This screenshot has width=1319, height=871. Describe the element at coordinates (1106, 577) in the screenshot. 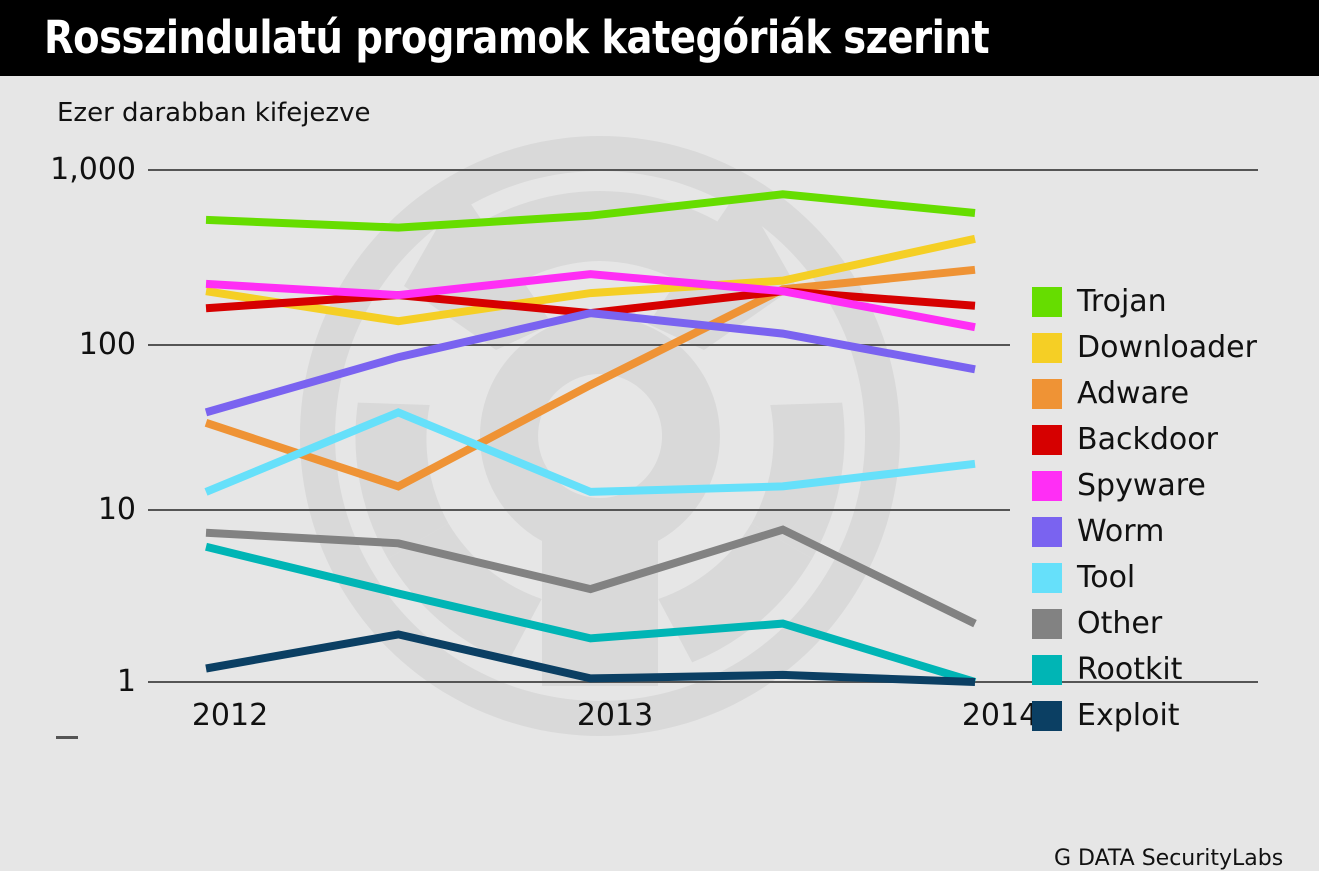

I see `legend-item-label: Tool` at that location.